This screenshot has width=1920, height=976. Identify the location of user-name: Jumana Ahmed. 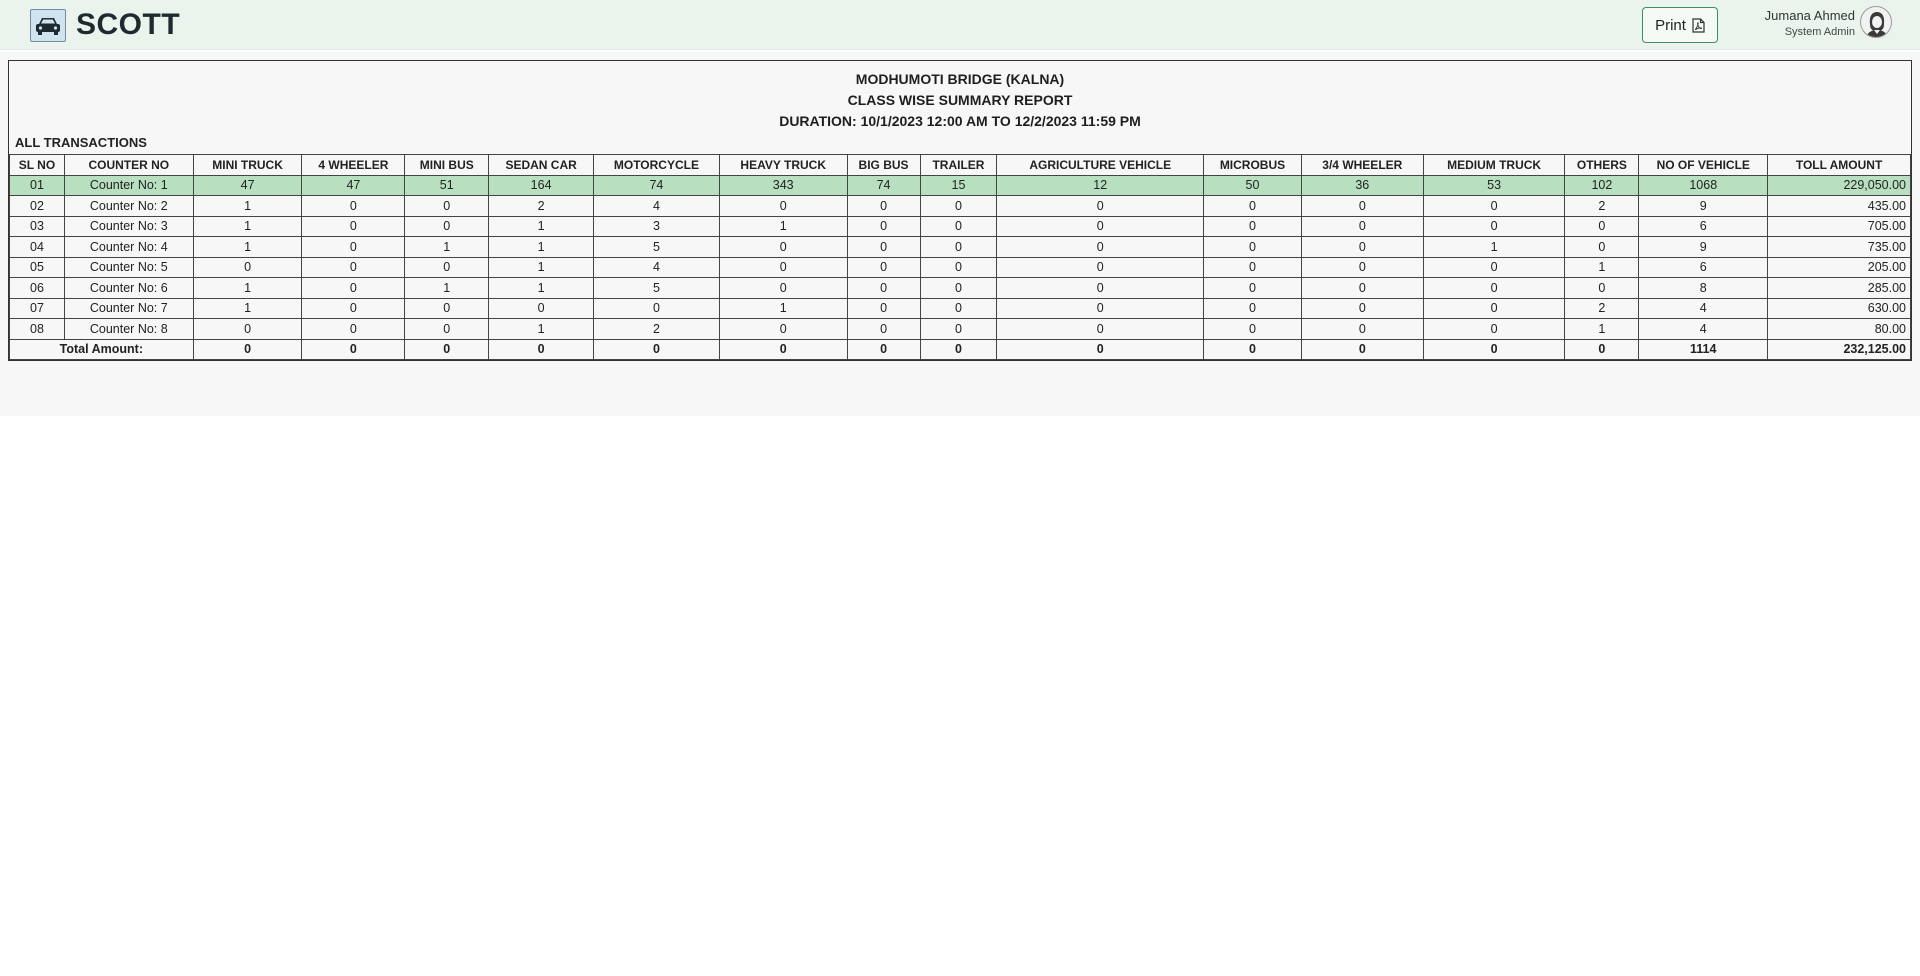
(1810, 15).